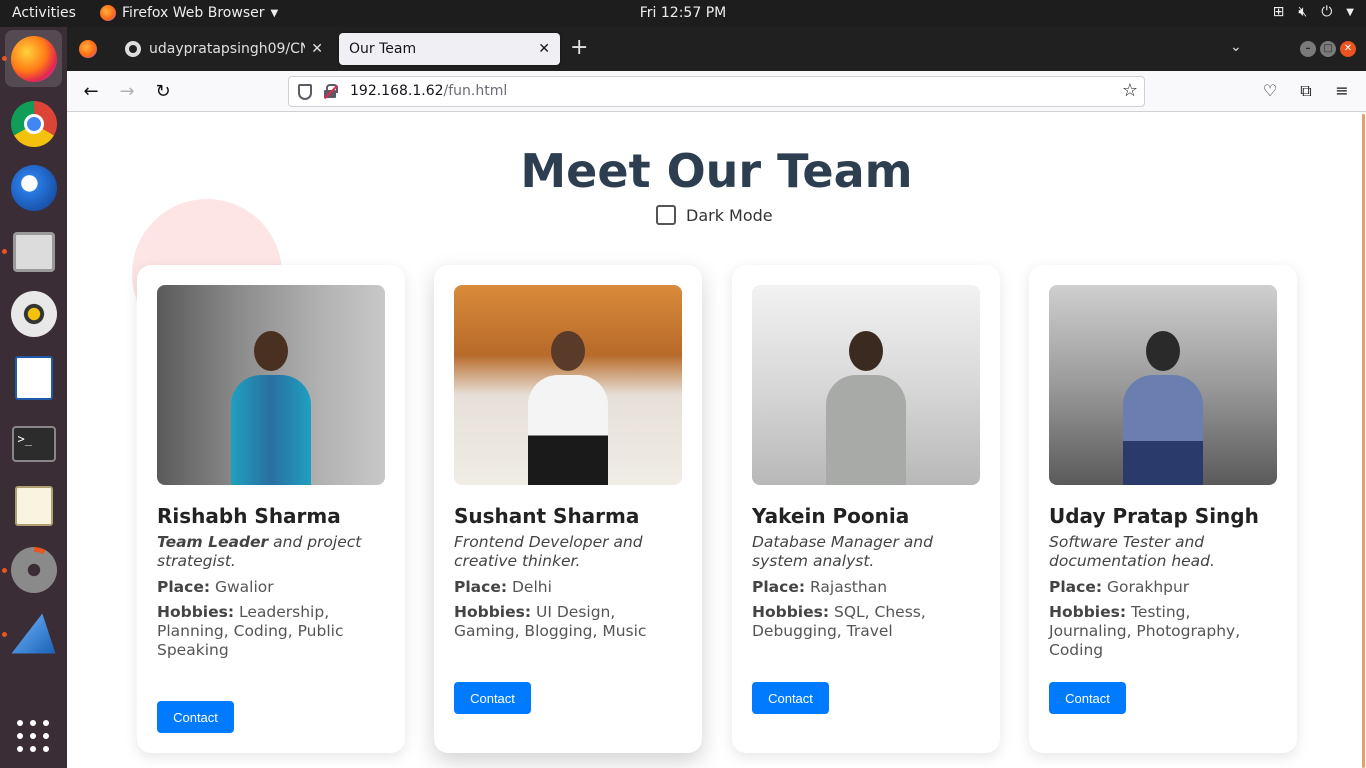 This screenshot has width=1366, height=768. I want to click on ubuntu-dock: >_, so click(33, 397).